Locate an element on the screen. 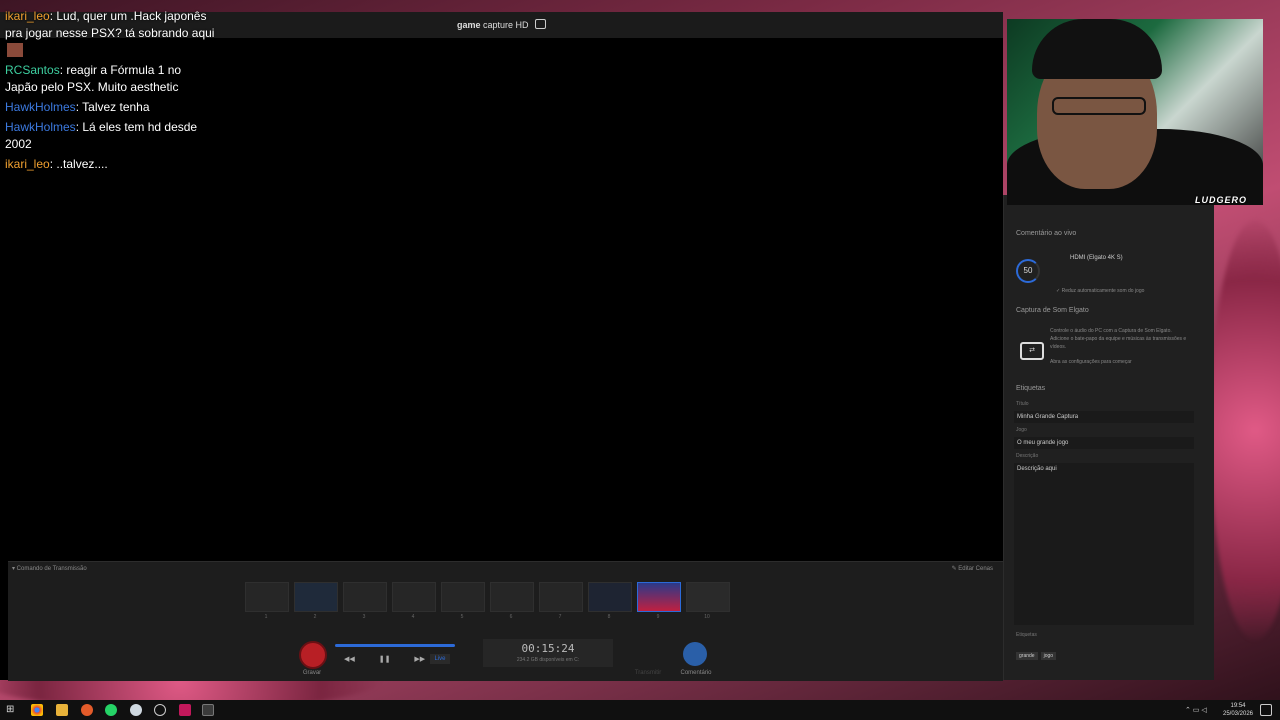  scene-number: 10 is located at coordinates (707, 617).